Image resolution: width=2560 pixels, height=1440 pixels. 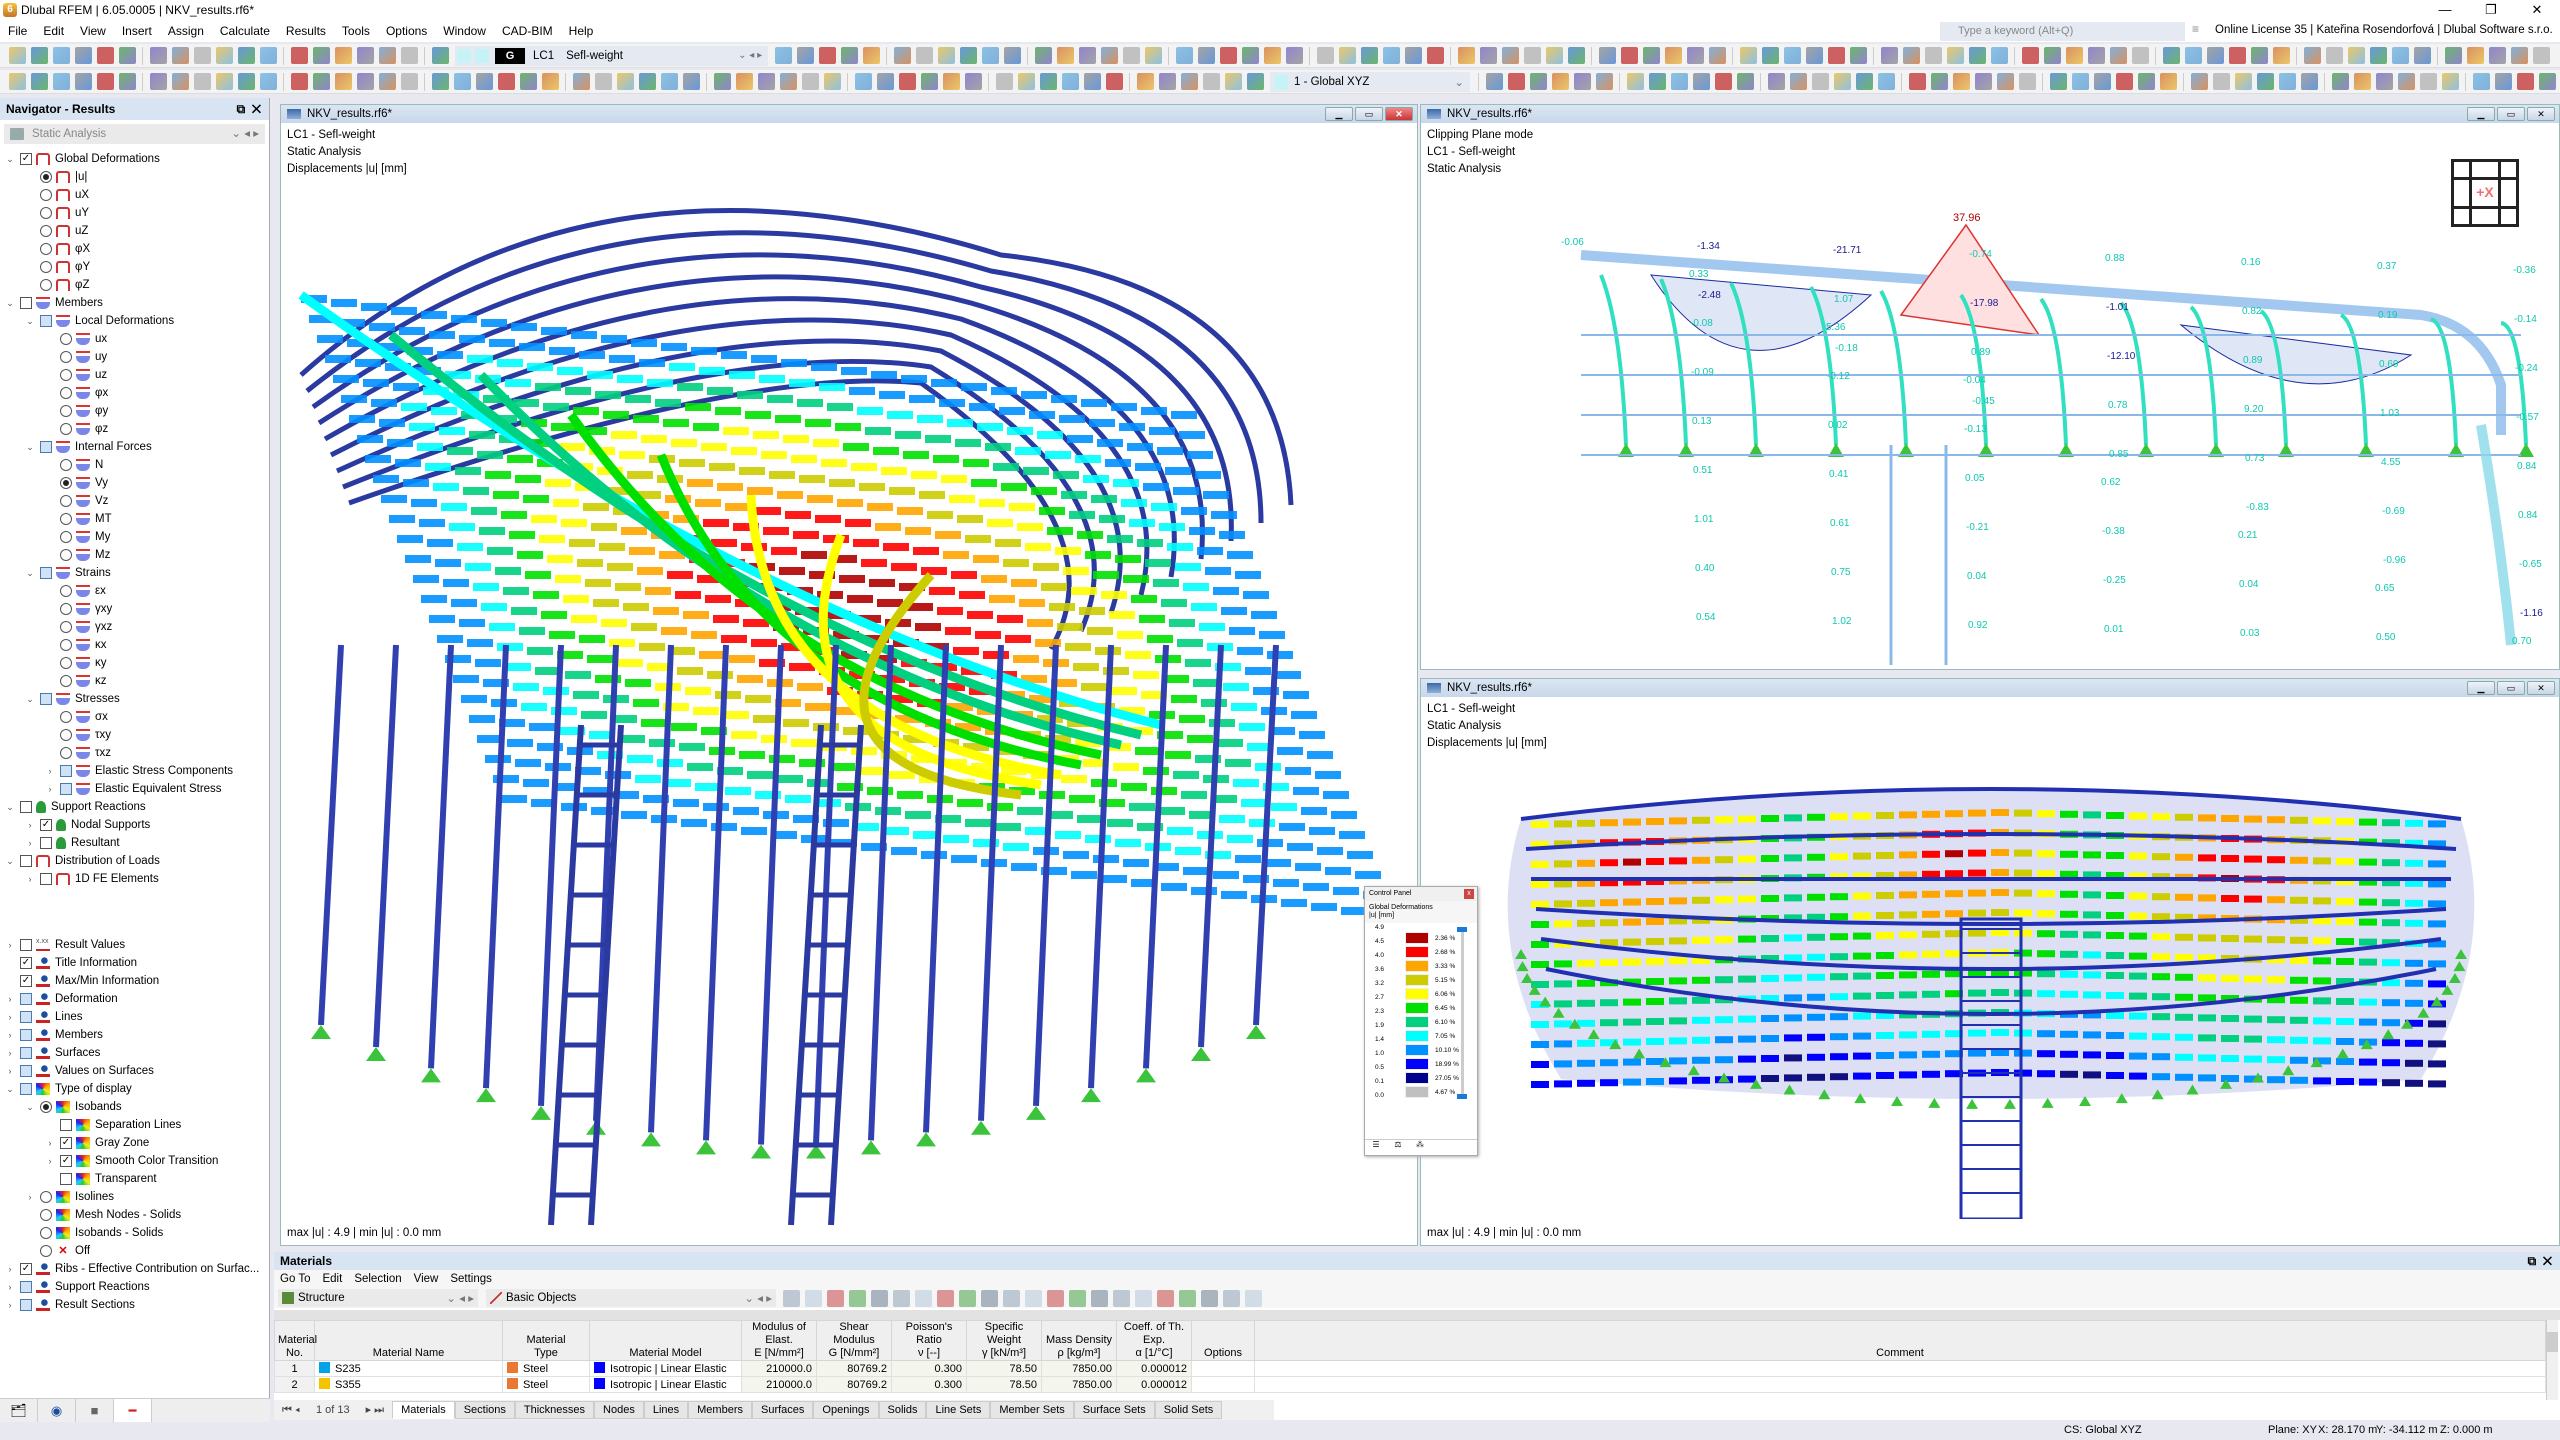 What do you see at coordinates (44, 285) in the screenshot?
I see `nav-item: φZ` at bounding box center [44, 285].